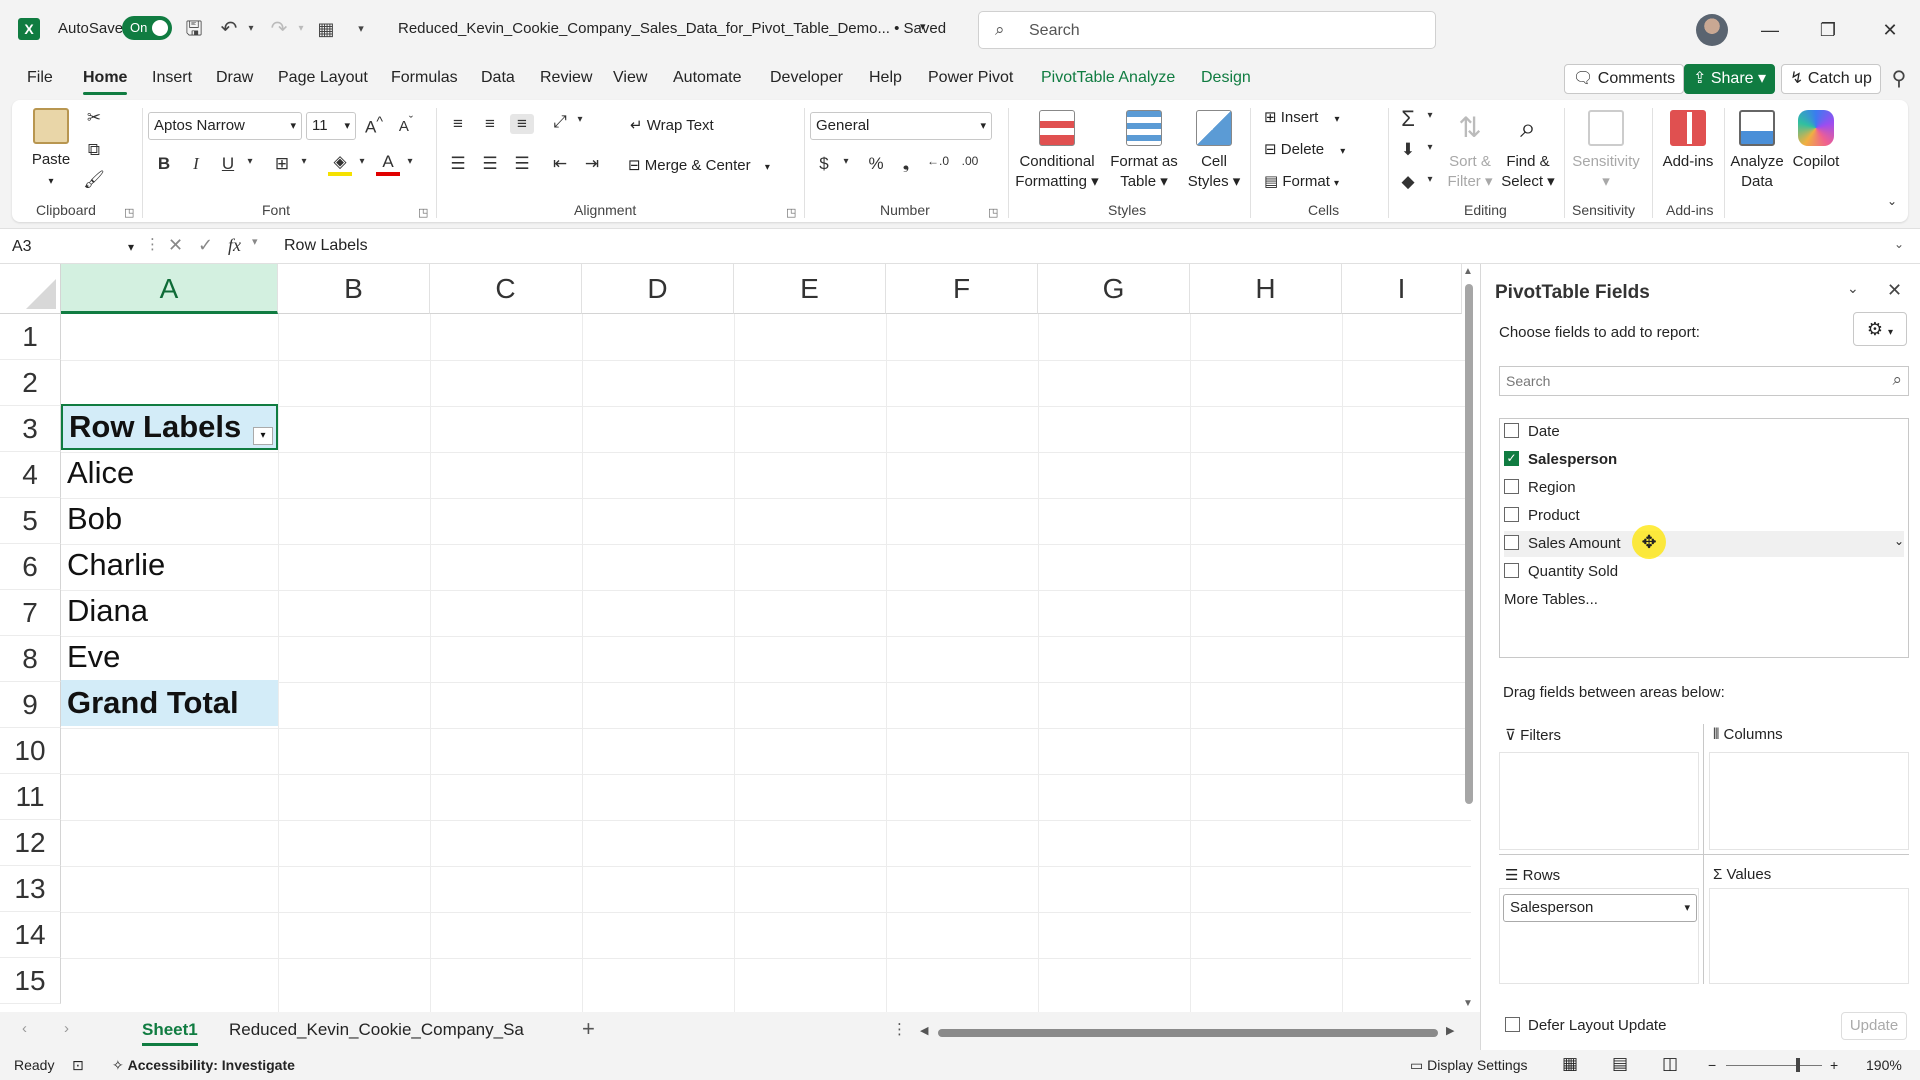  I want to click on align-top-icon: ≡, so click(458, 124).